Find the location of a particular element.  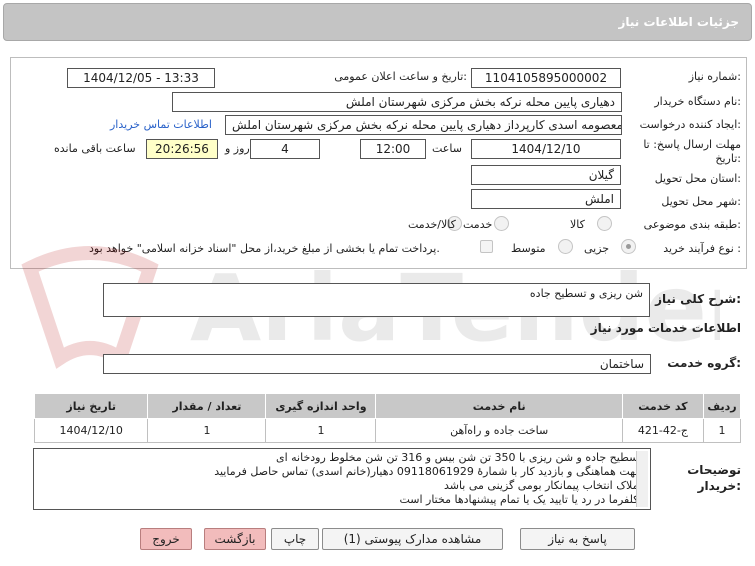

cell-service-code: ج-42-421 is located at coordinates (662, 430).